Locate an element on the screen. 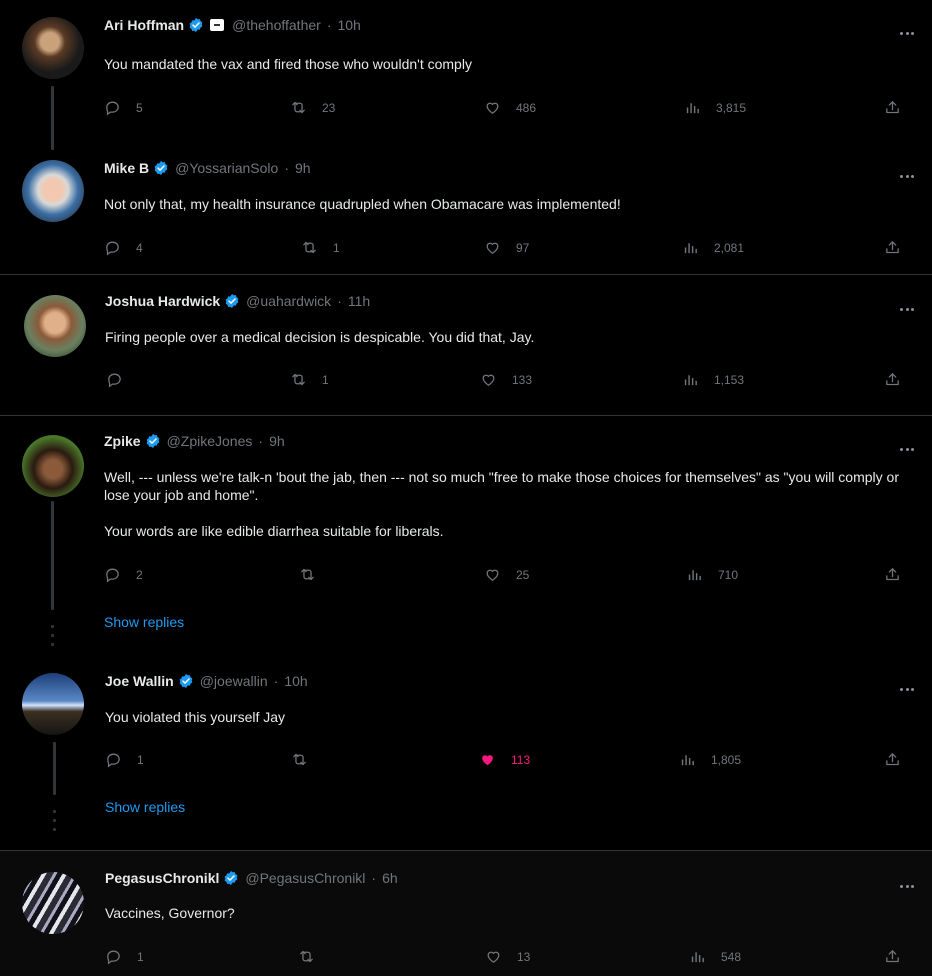 The width and height of the screenshot is (932, 976). repost-button: 23 is located at coordinates (312, 107).